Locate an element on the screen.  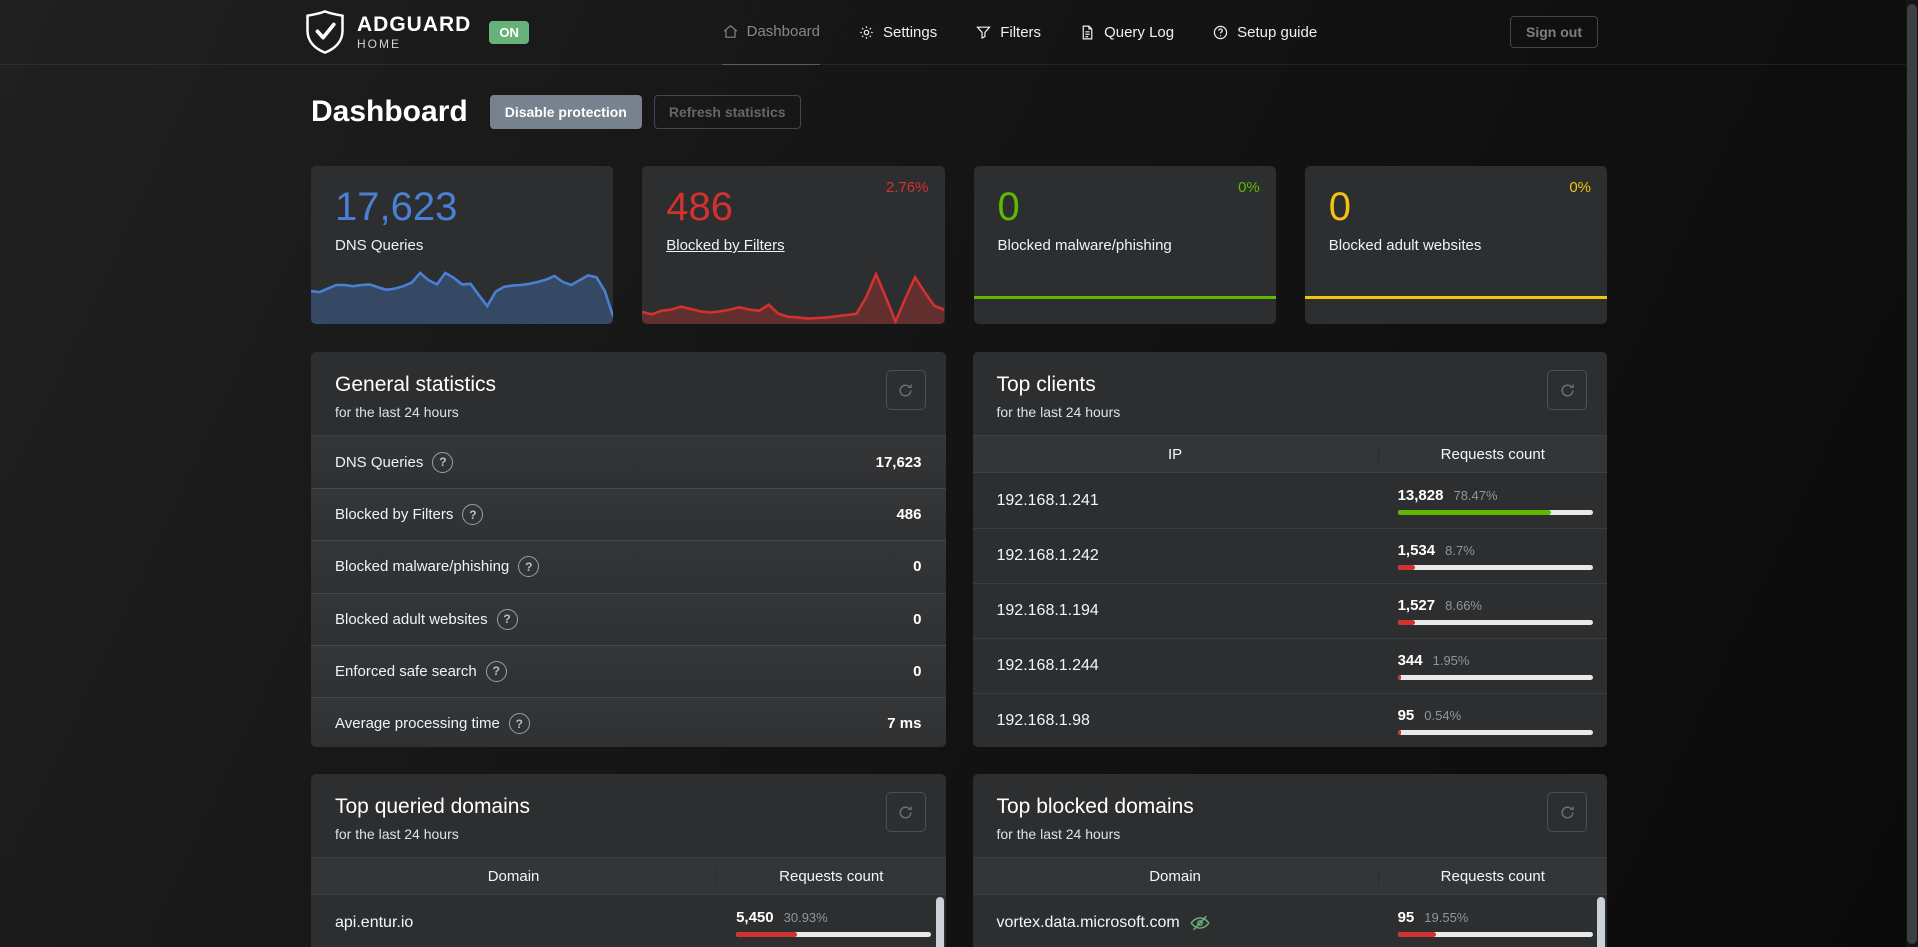
stat-card-3: 0 Blocked adult websites 0% is located at coordinates (1455, 245).